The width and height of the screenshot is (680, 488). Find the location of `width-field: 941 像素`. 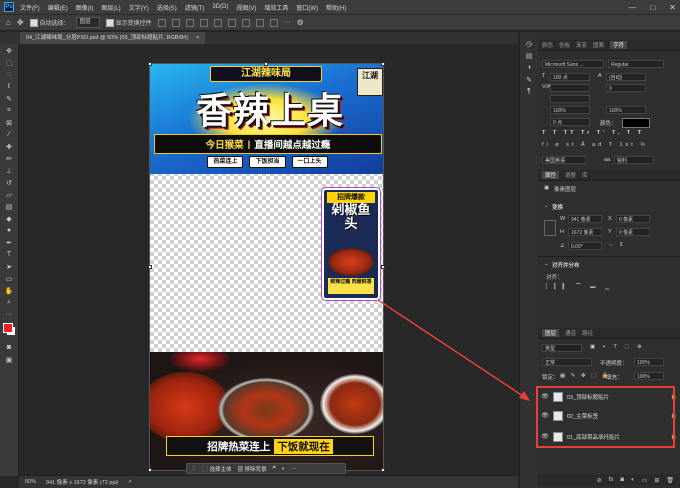

width-field: 941 像素 is located at coordinates (585, 219).